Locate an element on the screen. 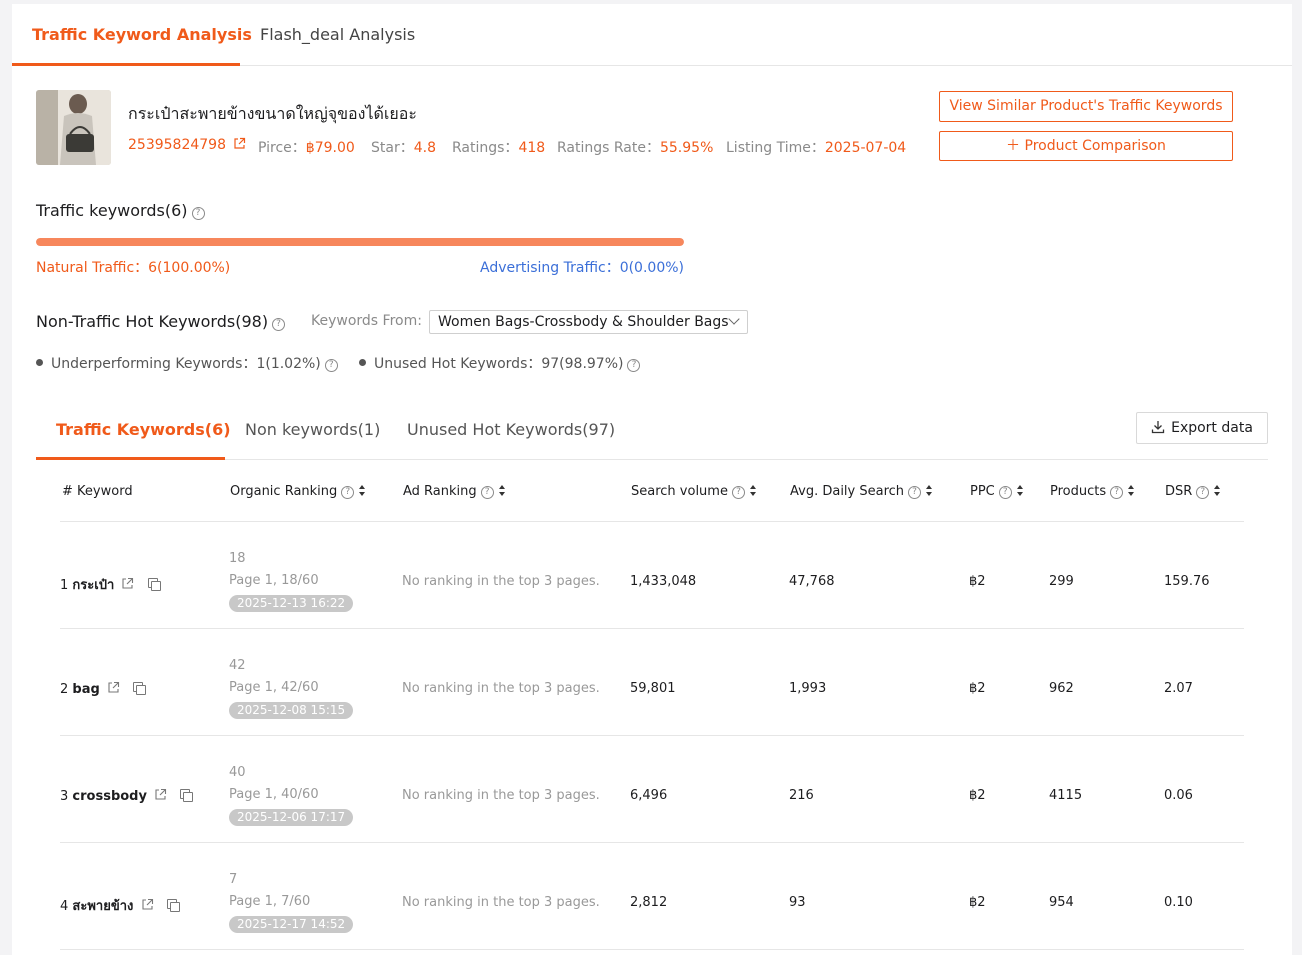 The width and height of the screenshot is (1302, 955). star-value: 4.8 is located at coordinates (424, 148).